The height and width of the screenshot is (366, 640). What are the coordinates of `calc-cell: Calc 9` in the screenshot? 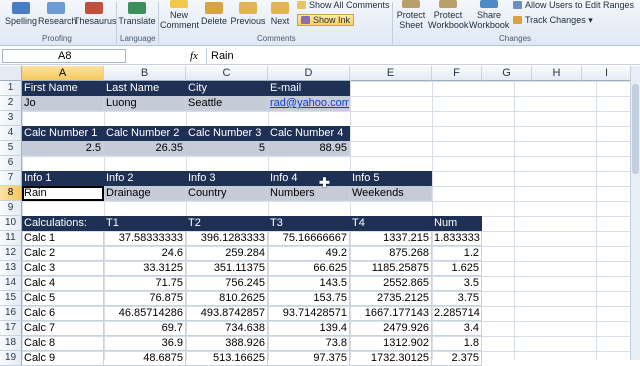 It's located at (63, 358).